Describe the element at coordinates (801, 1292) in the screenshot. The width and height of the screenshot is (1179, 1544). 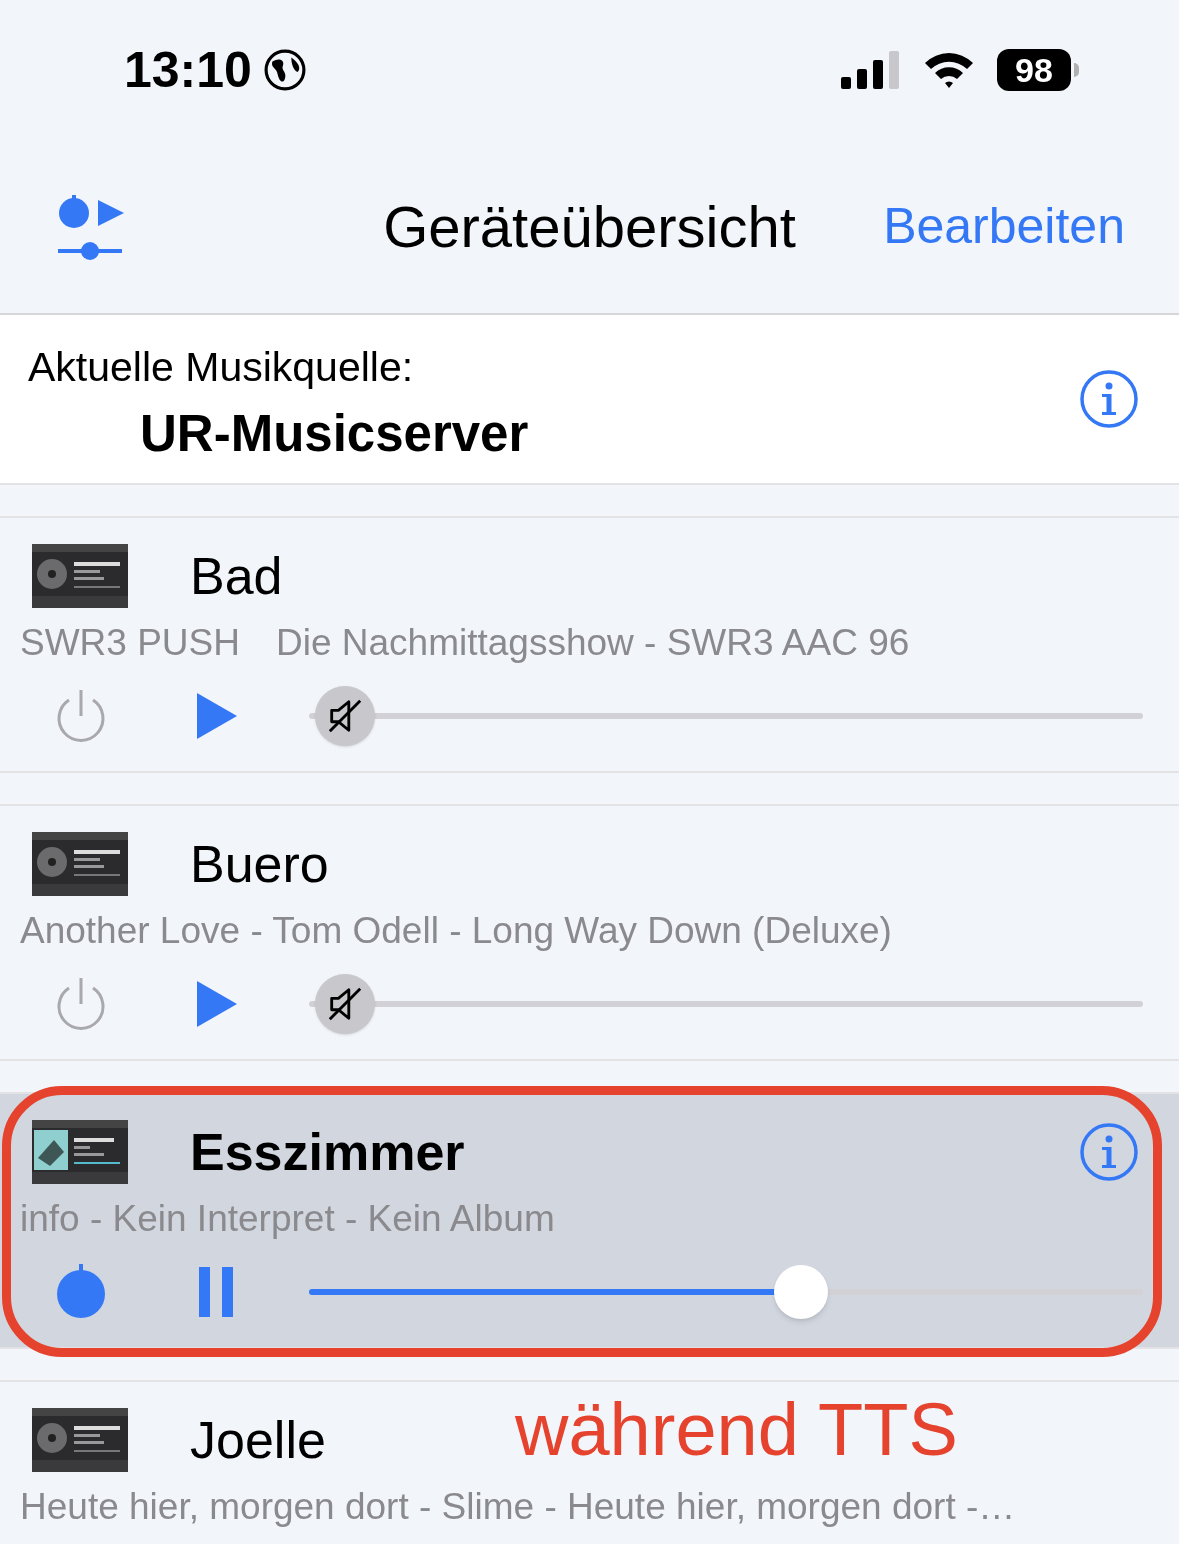
I see `volume-thumb` at that location.